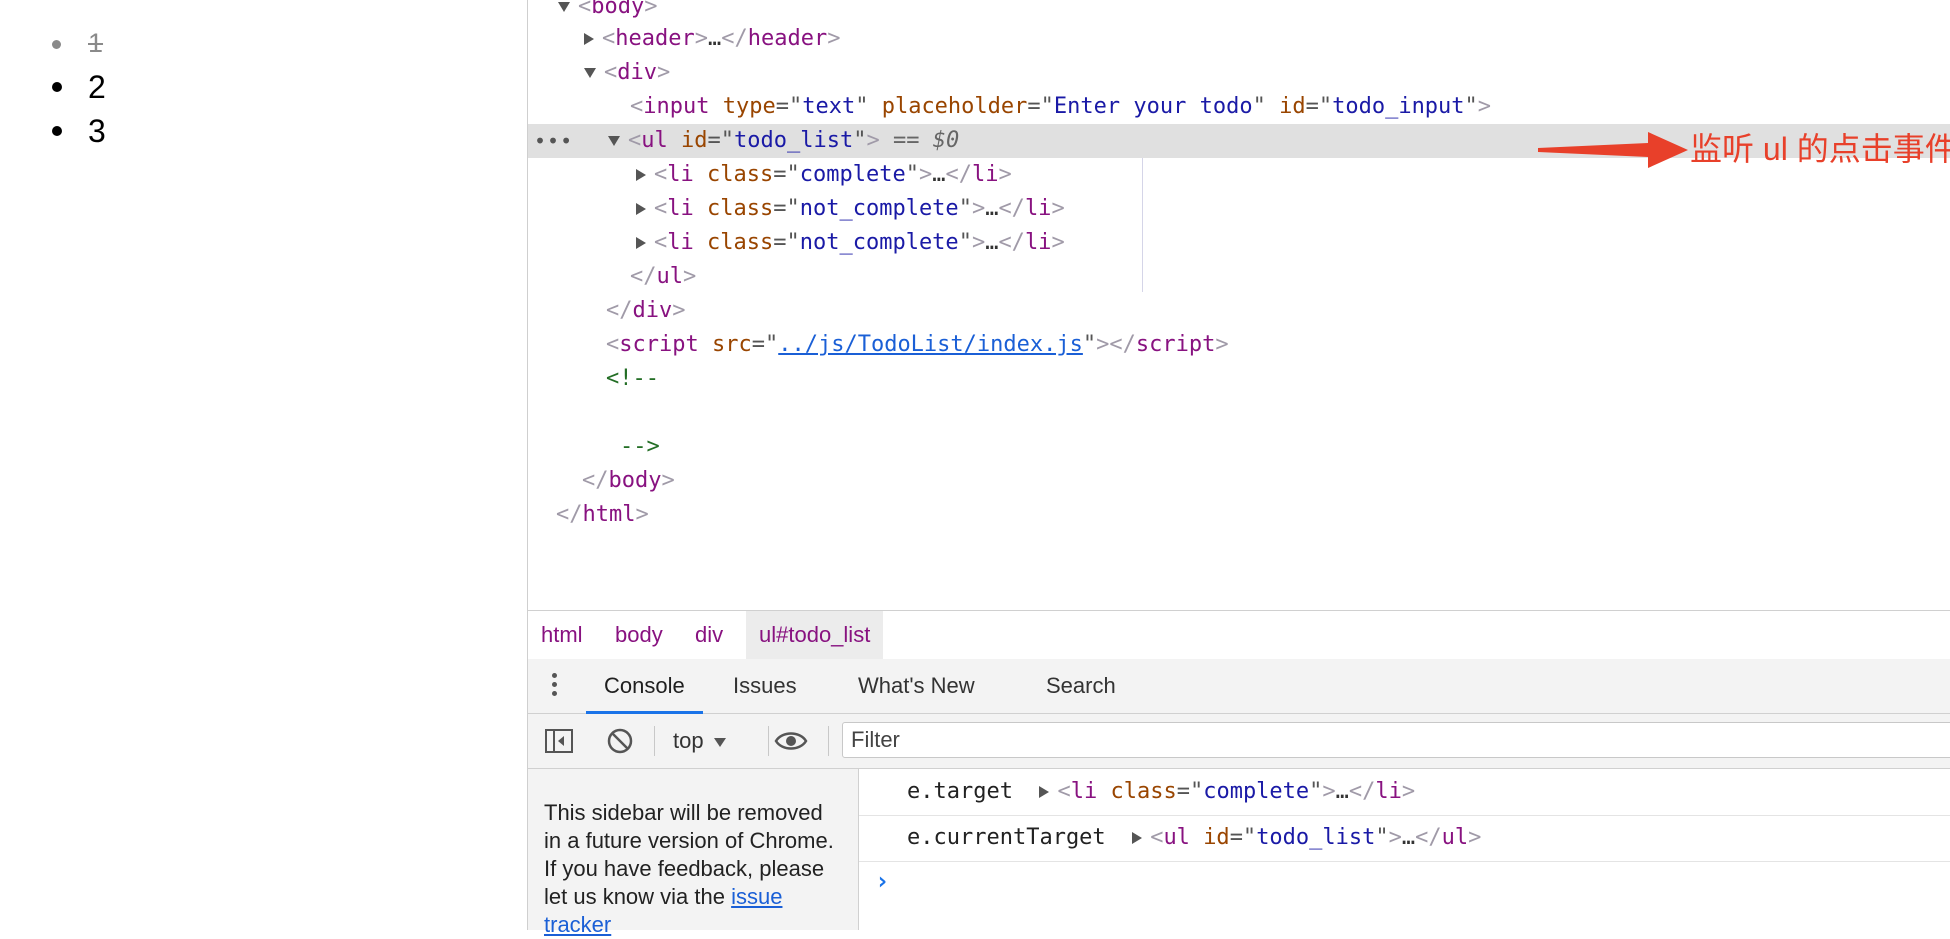  I want to click on todo-item-text: 2, so click(97, 87).